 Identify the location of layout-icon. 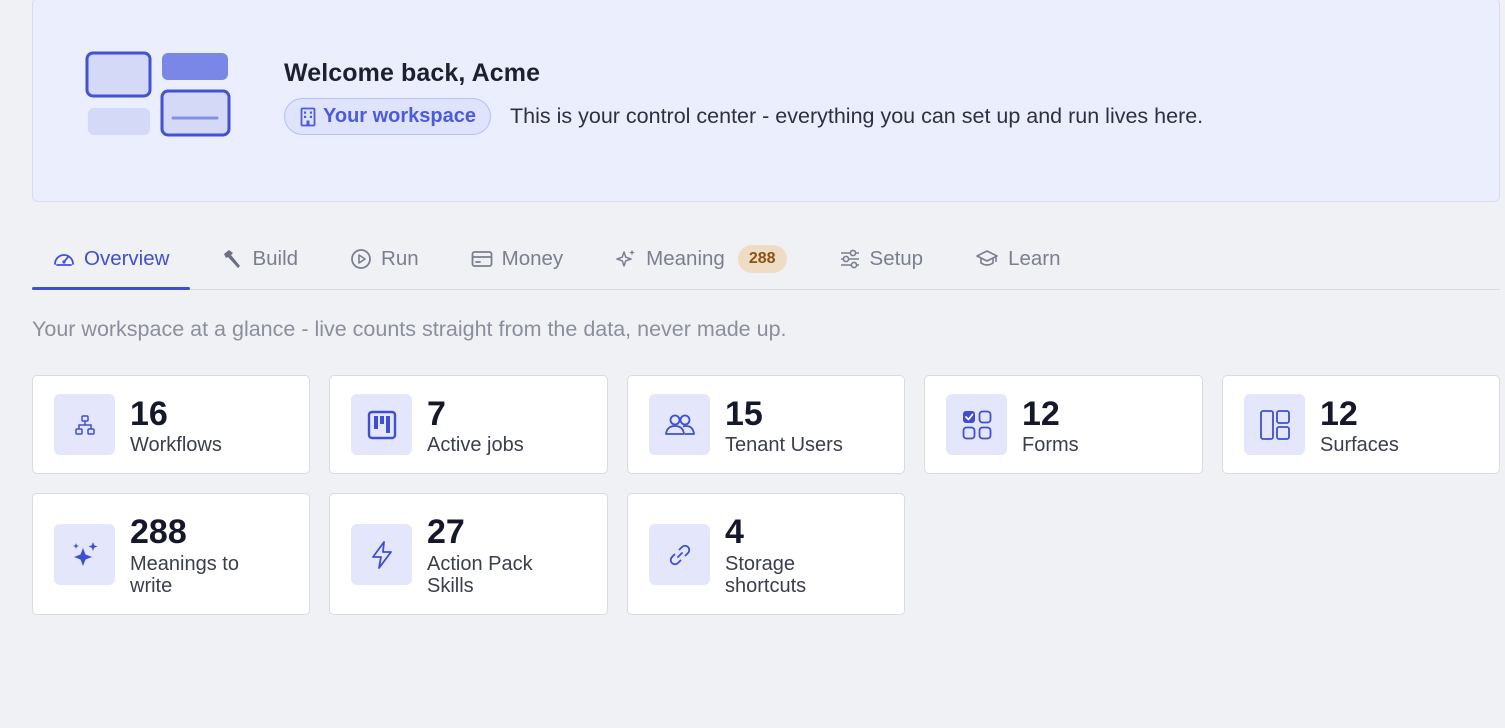
(1274, 424).